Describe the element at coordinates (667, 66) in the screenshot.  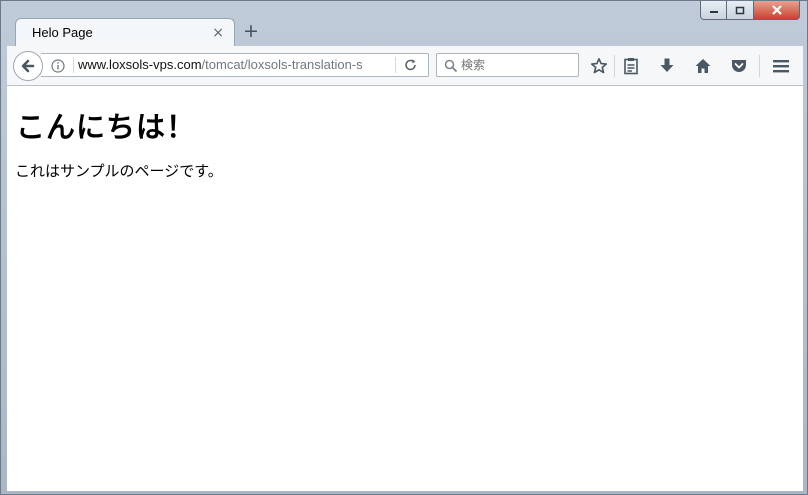
I see `download-arrow-icon` at that location.